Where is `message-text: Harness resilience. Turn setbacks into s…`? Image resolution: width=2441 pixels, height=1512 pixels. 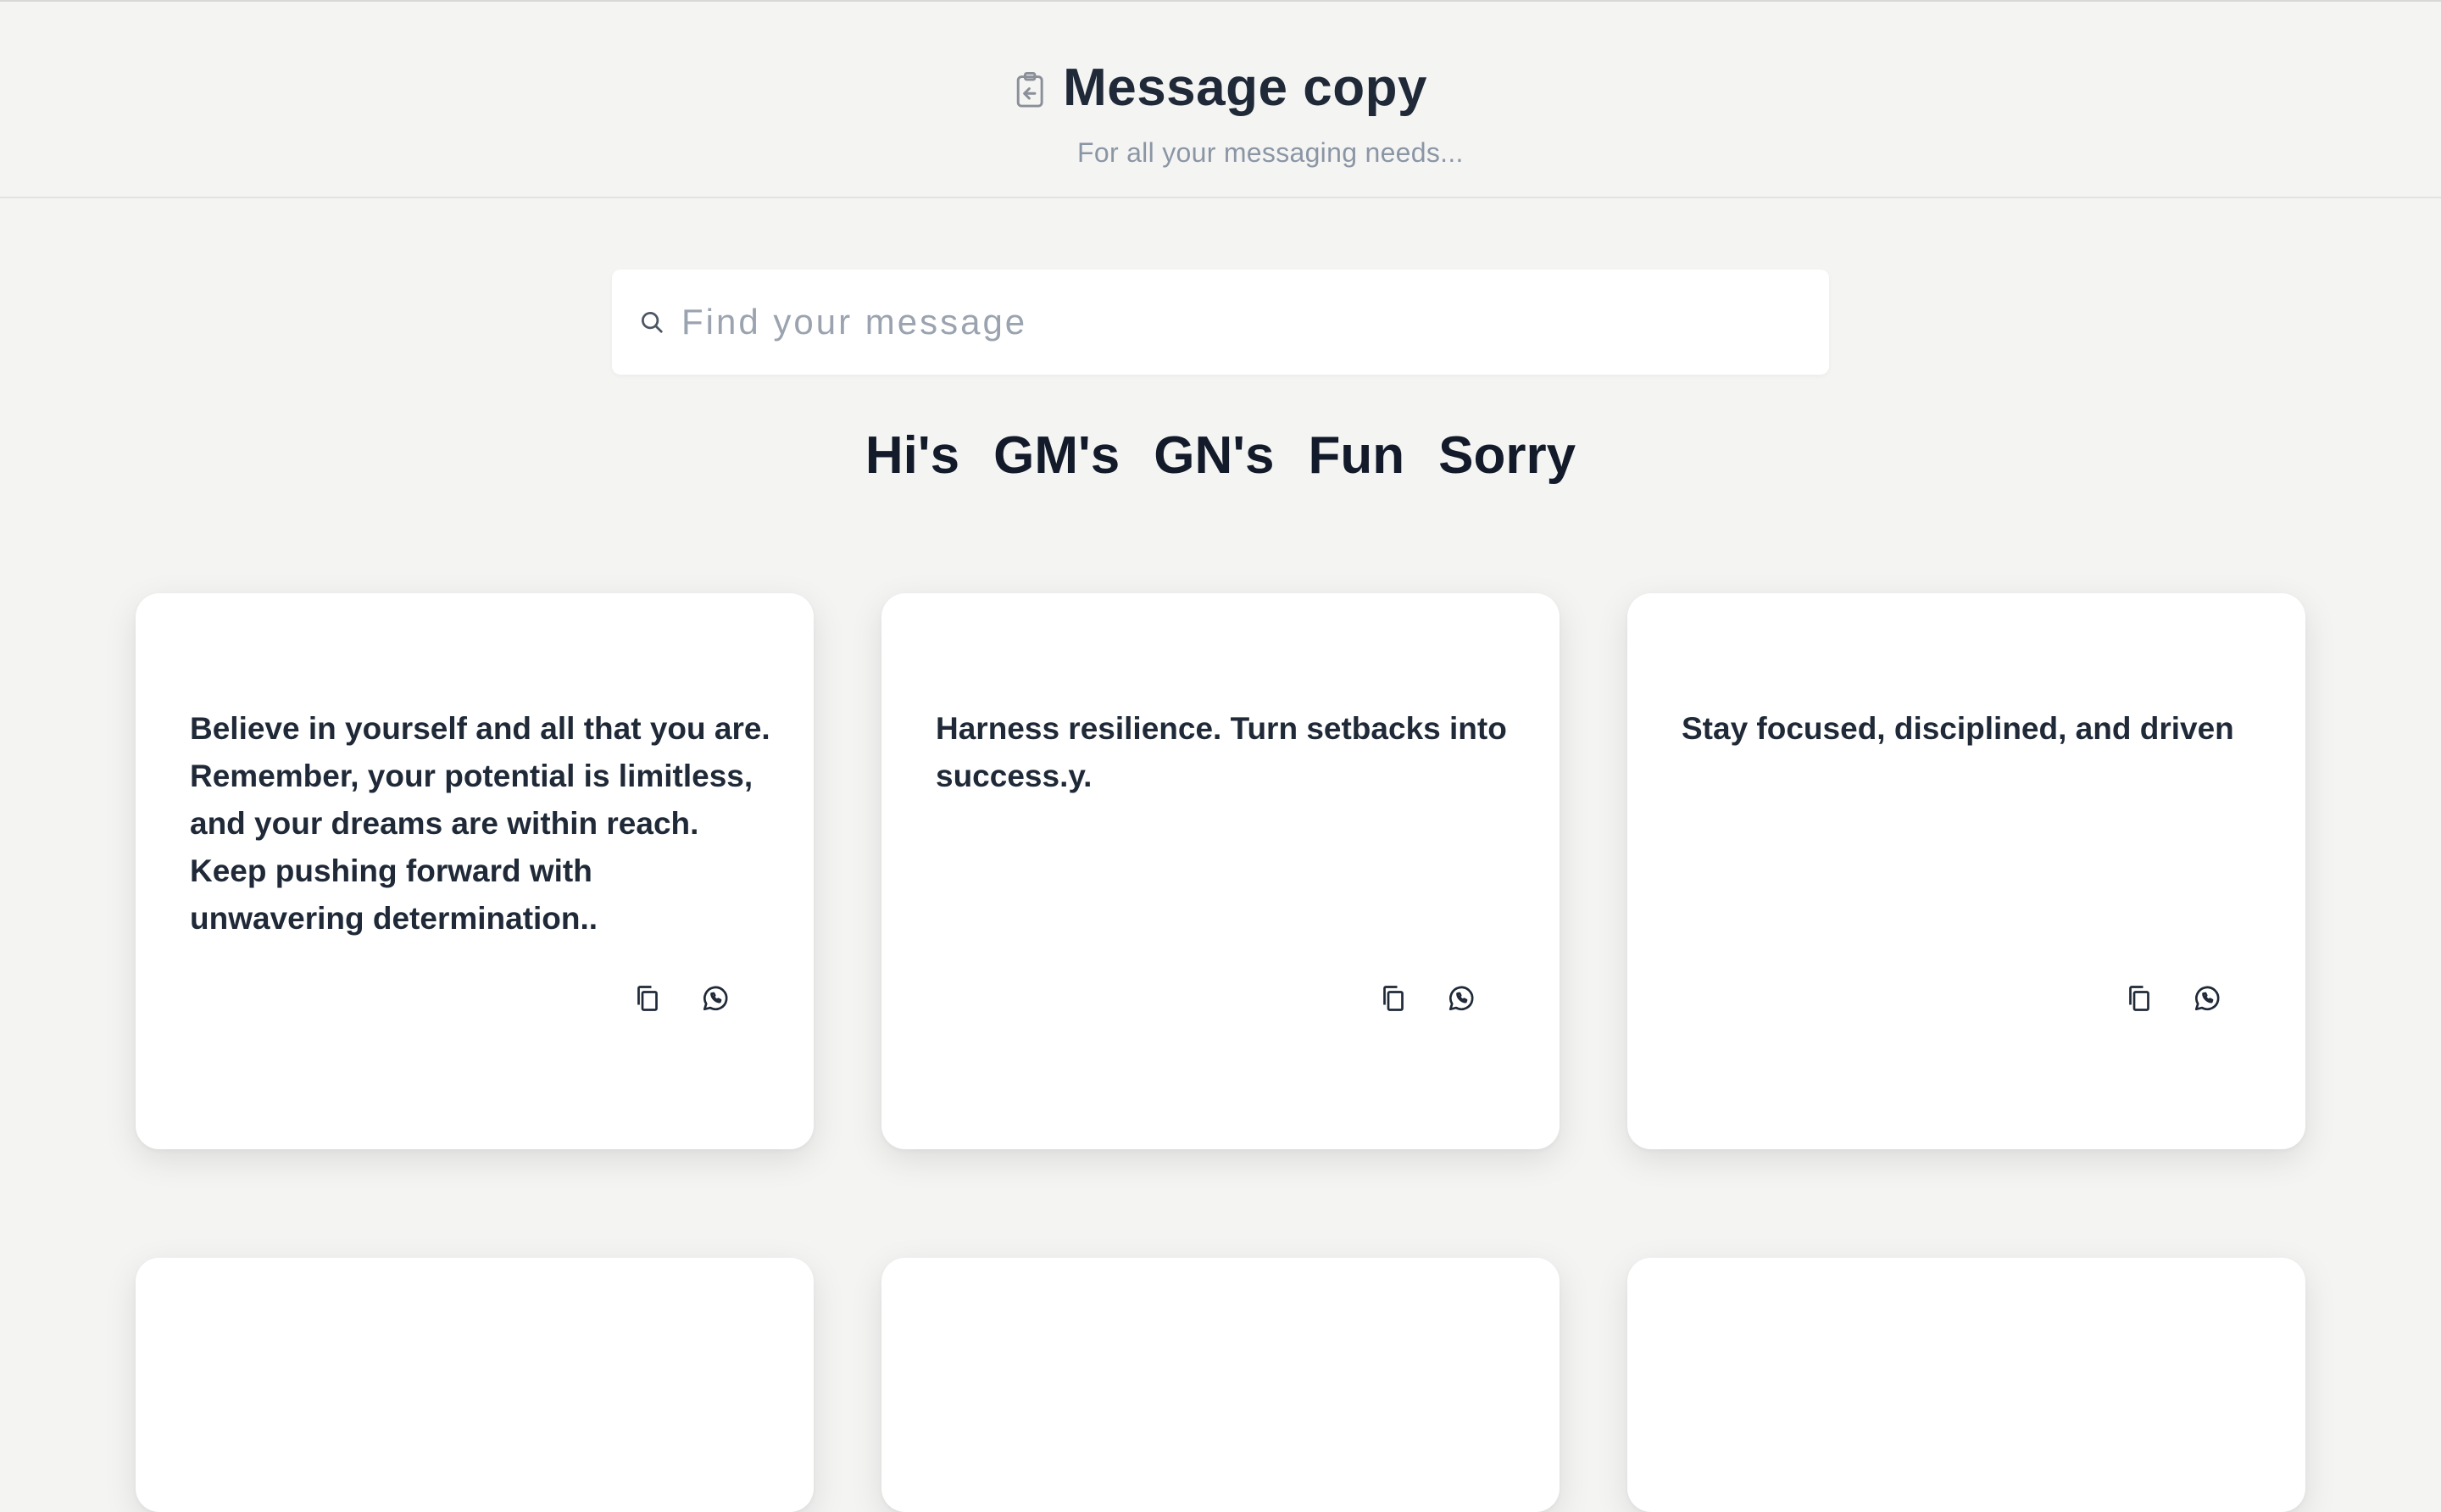 message-text: Harness resilience. Turn setbacks into s… is located at coordinates (1221, 752).